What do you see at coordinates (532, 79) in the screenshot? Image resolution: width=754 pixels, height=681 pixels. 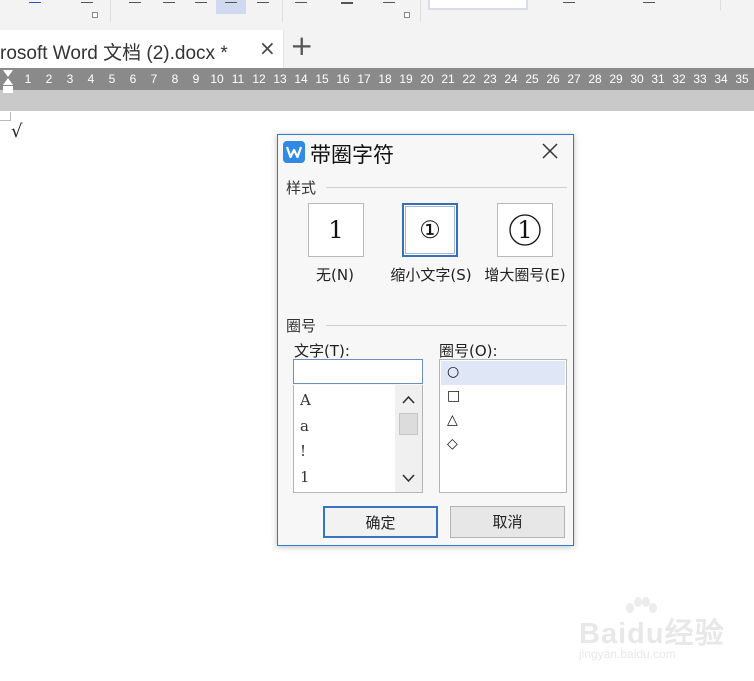 I see `ruler-number: 25` at bounding box center [532, 79].